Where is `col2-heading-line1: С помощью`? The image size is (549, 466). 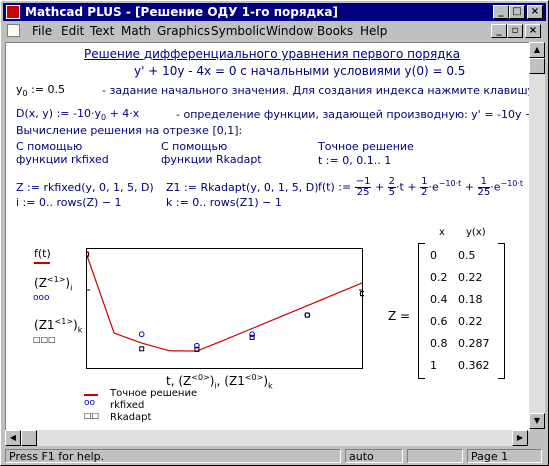 col2-heading-line1: С помощью is located at coordinates (194, 146).